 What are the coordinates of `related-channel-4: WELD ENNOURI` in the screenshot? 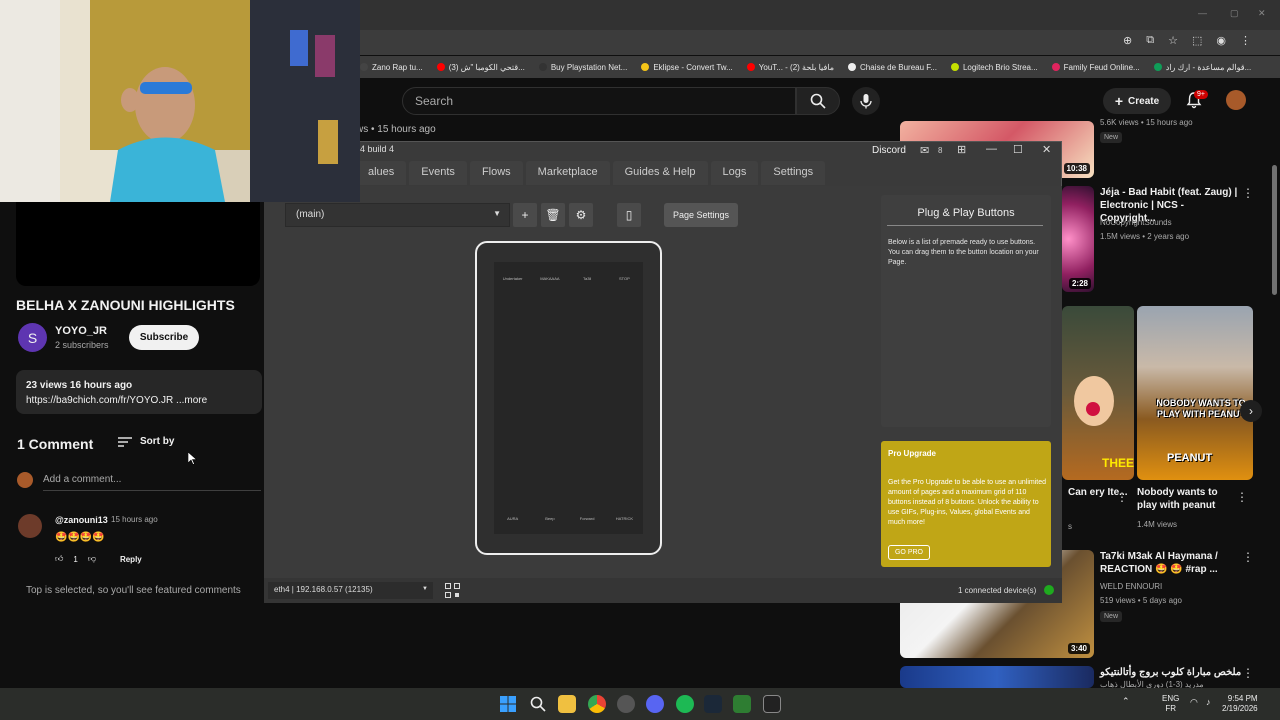 It's located at (1131, 586).